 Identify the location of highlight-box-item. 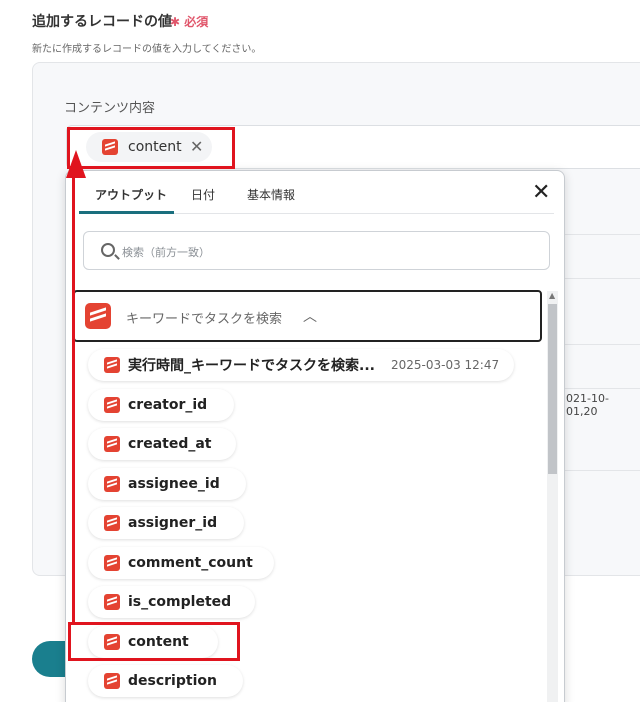
(154, 641).